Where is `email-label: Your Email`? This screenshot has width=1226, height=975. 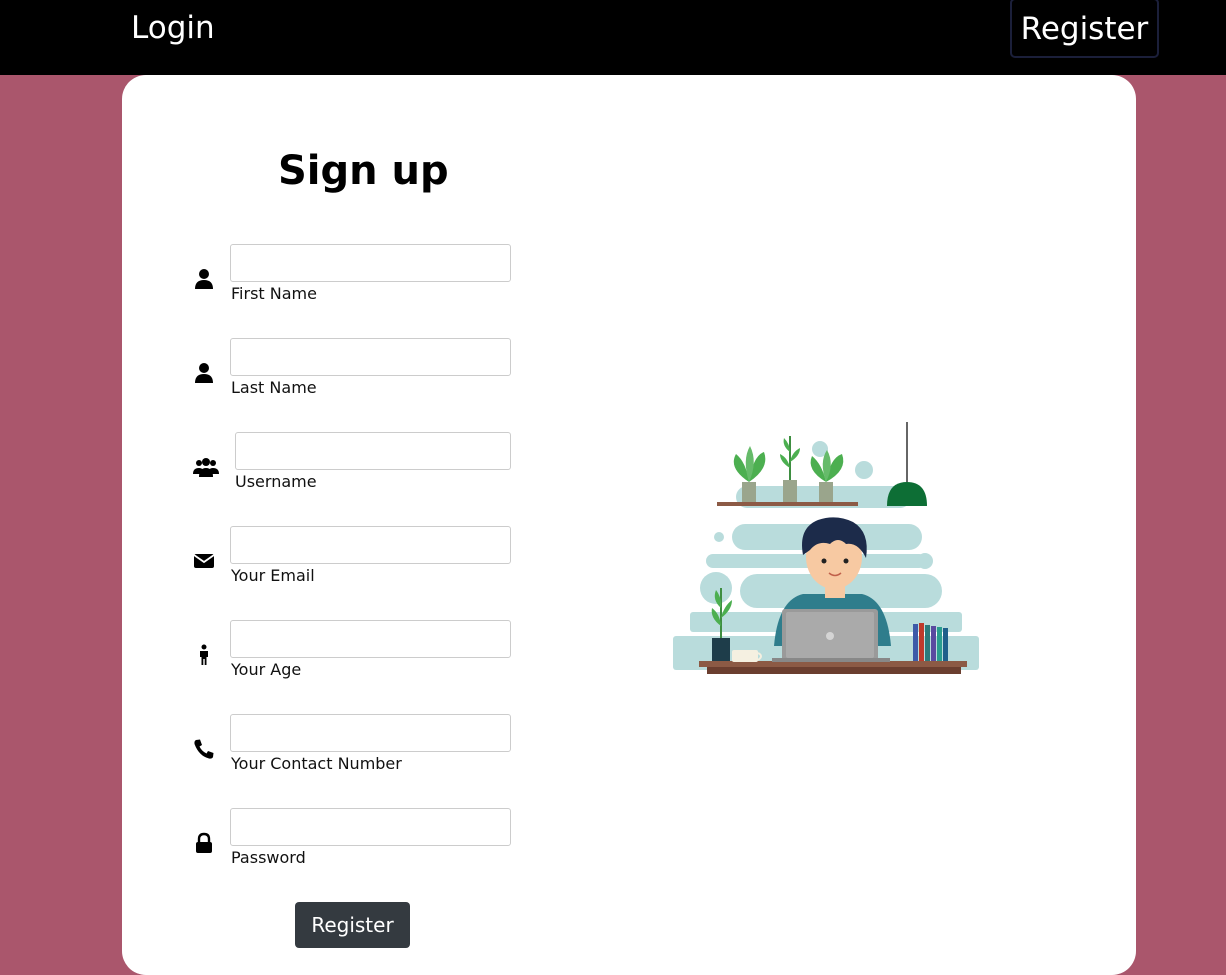
email-label: Your Email is located at coordinates (273, 575).